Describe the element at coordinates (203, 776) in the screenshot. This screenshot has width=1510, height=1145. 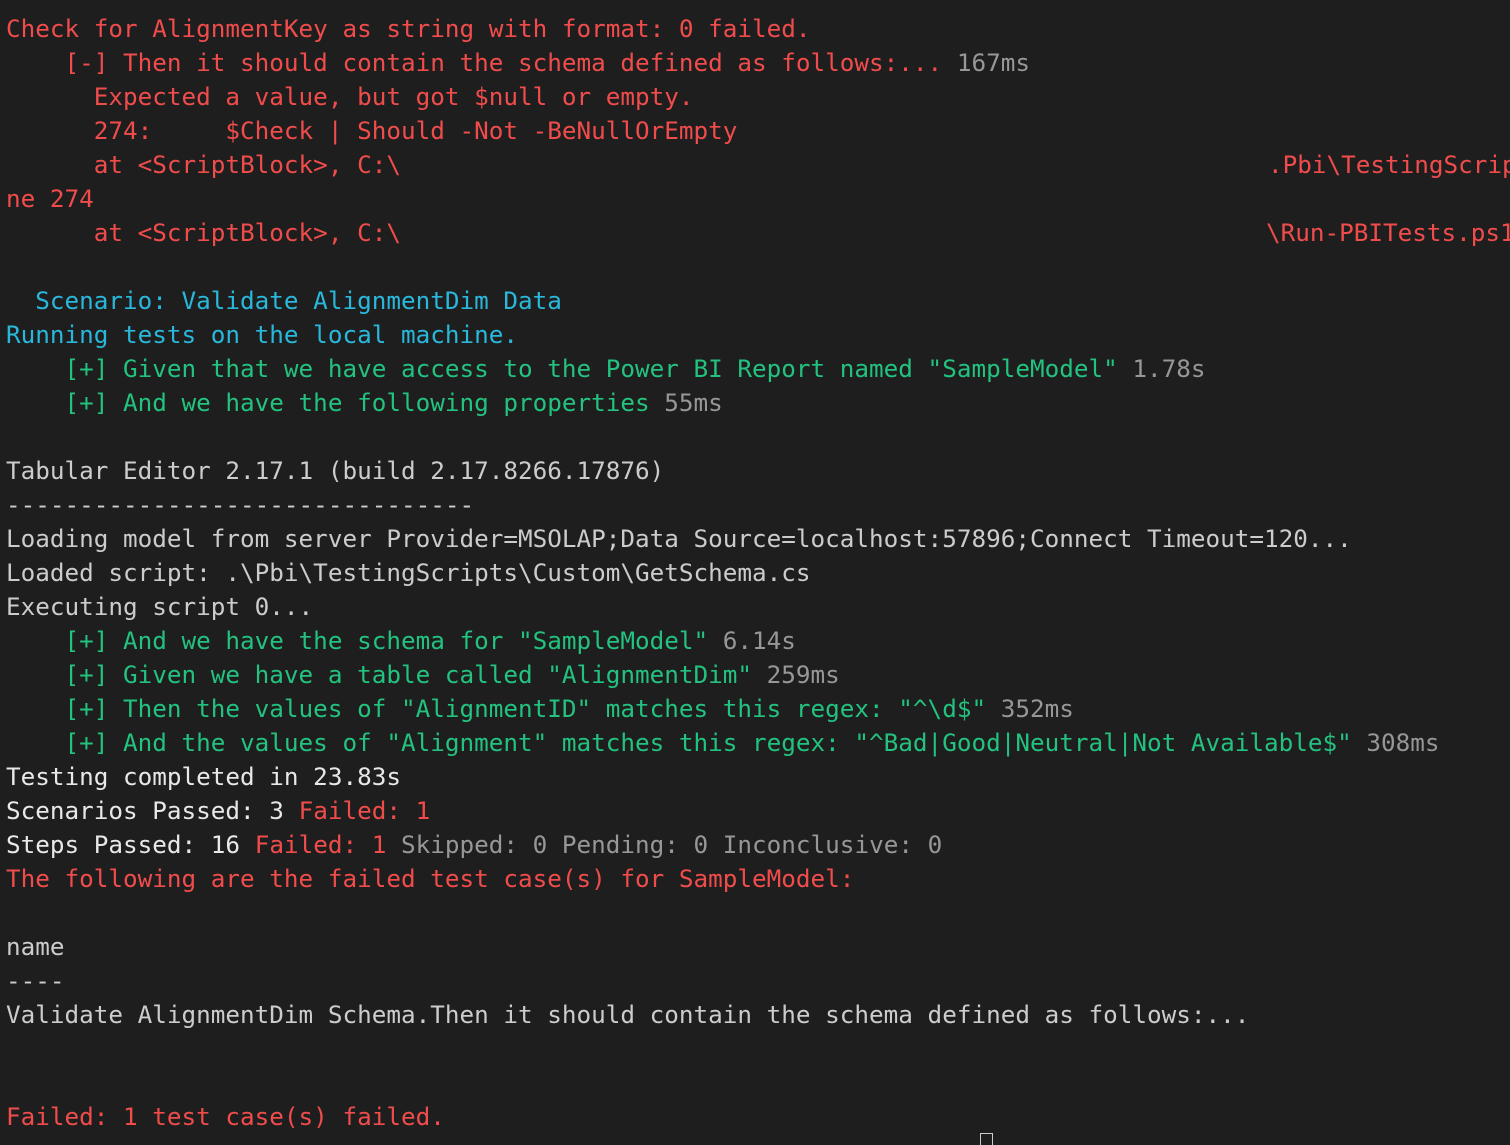
I see `testing-completed: Testing completed in 23.83s` at that location.